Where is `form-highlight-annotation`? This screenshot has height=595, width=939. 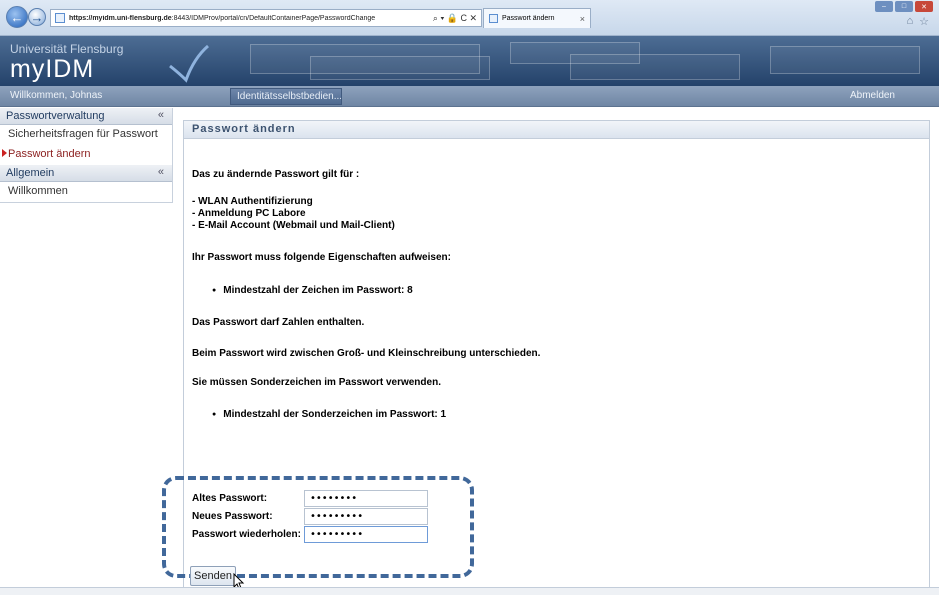
form-highlight-annotation is located at coordinates (318, 527).